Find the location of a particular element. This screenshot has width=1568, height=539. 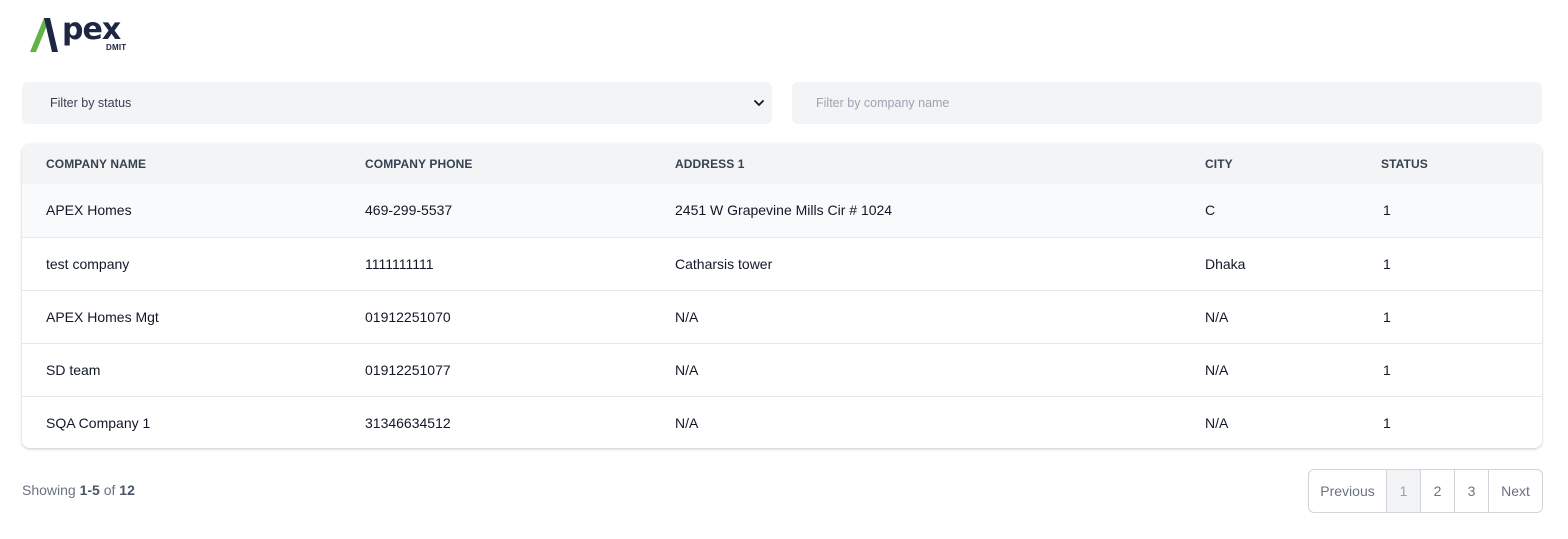

status-filter-select: Filter by status is located at coordinates (397, 103).